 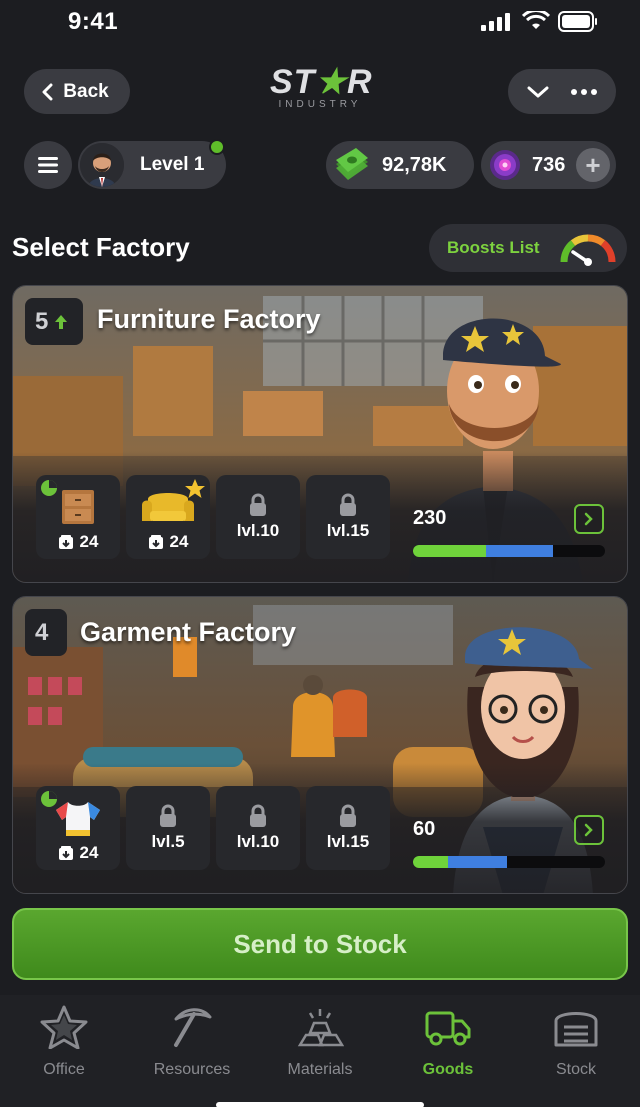 I want to click on app-logo: ST★R INDUSTRY, so click(x=321, y=91).